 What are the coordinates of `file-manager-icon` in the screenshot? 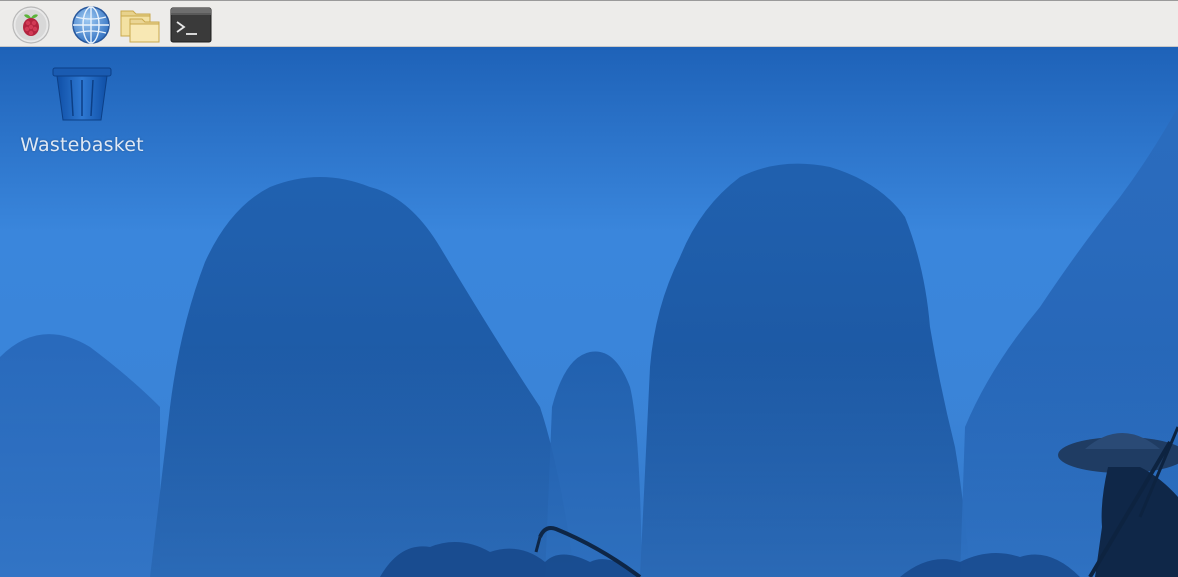 It's located at (140, 25).